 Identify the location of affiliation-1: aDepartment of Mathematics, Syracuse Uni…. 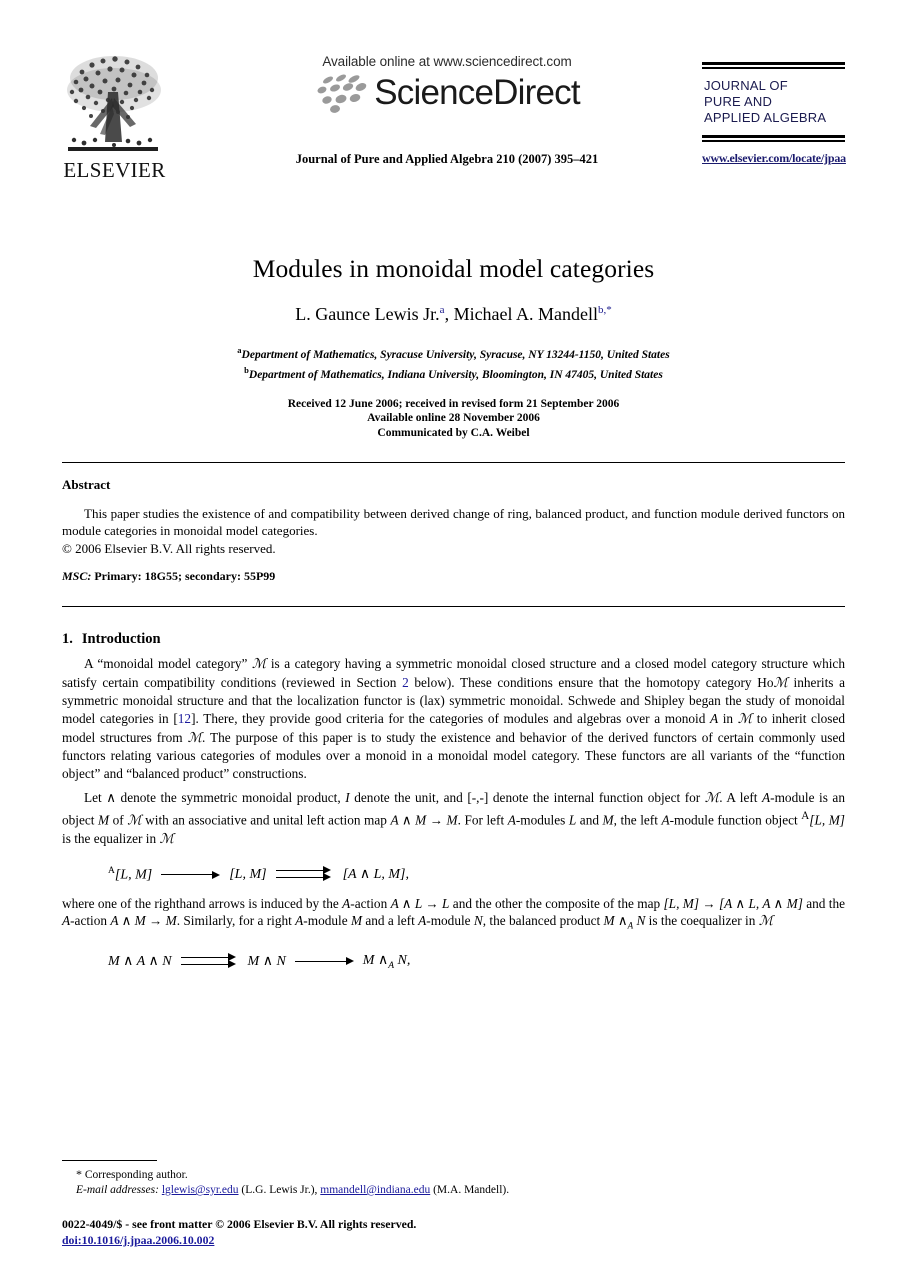
(453, 353).